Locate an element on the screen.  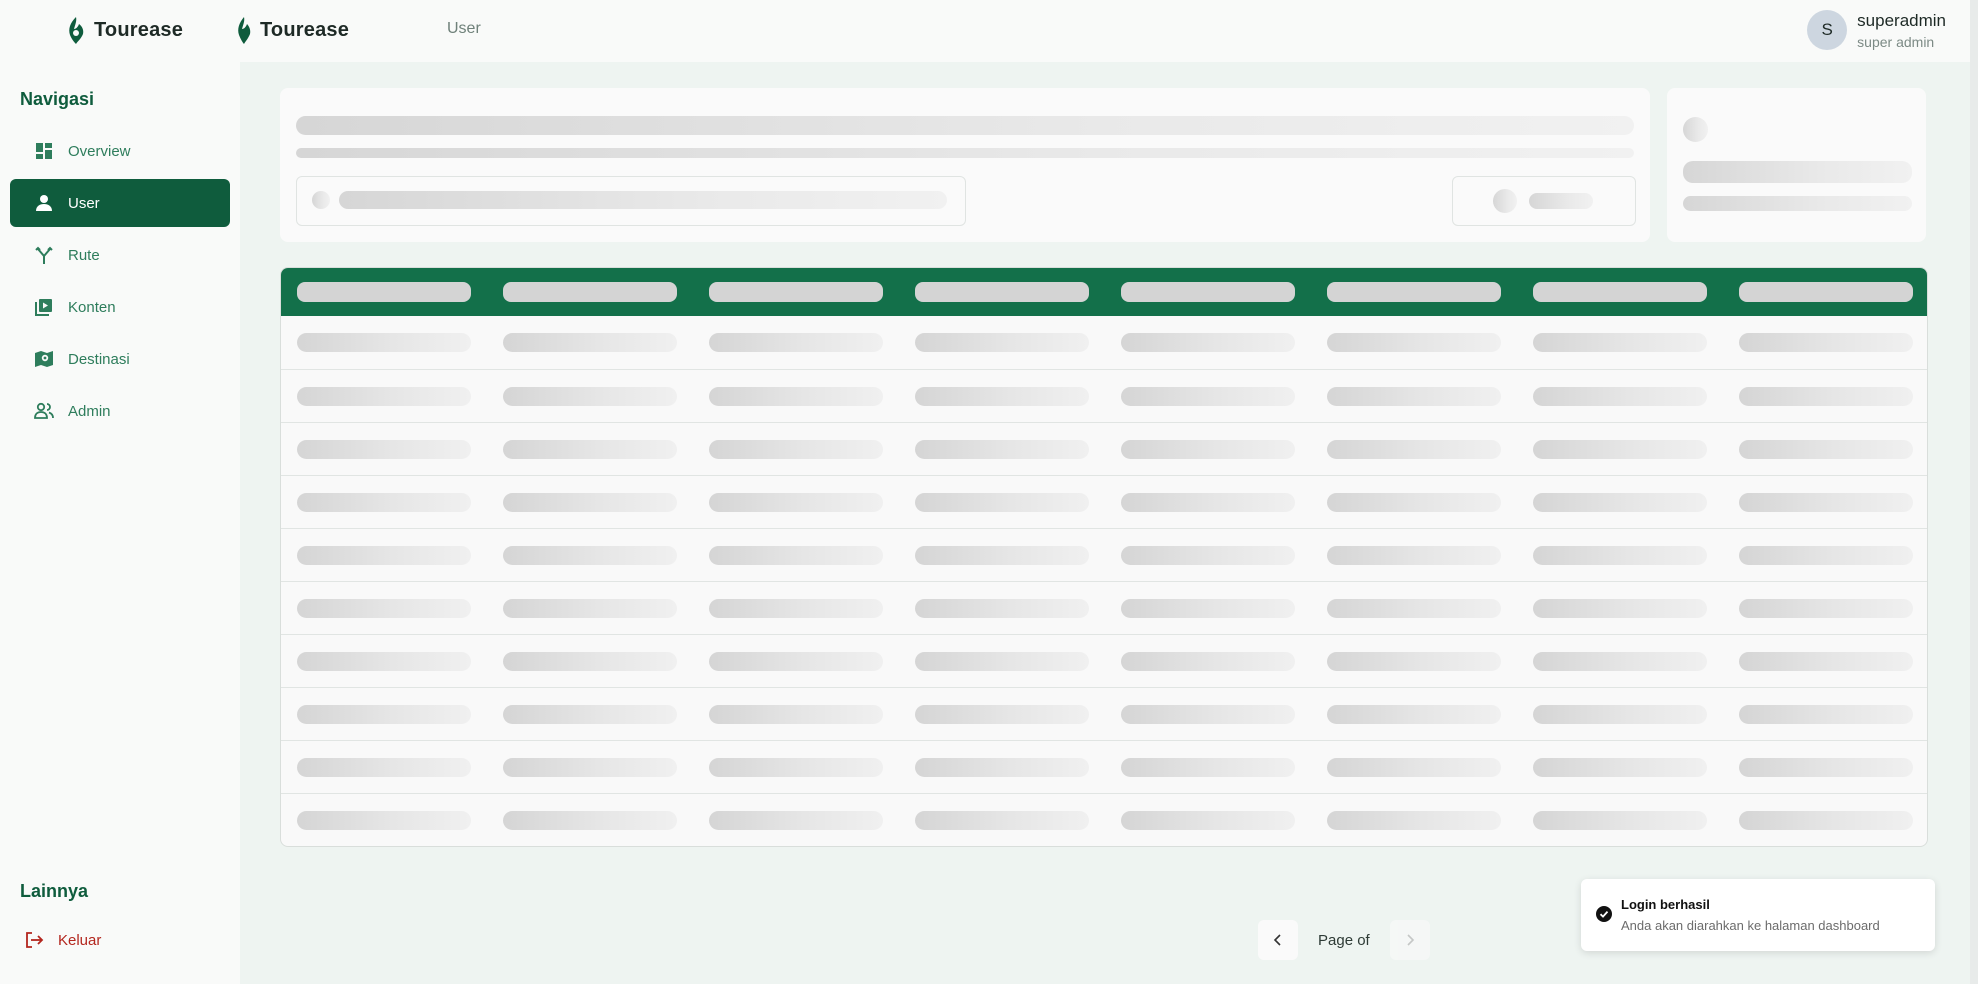
map-pin-icon is located at coordinates (44, 359).